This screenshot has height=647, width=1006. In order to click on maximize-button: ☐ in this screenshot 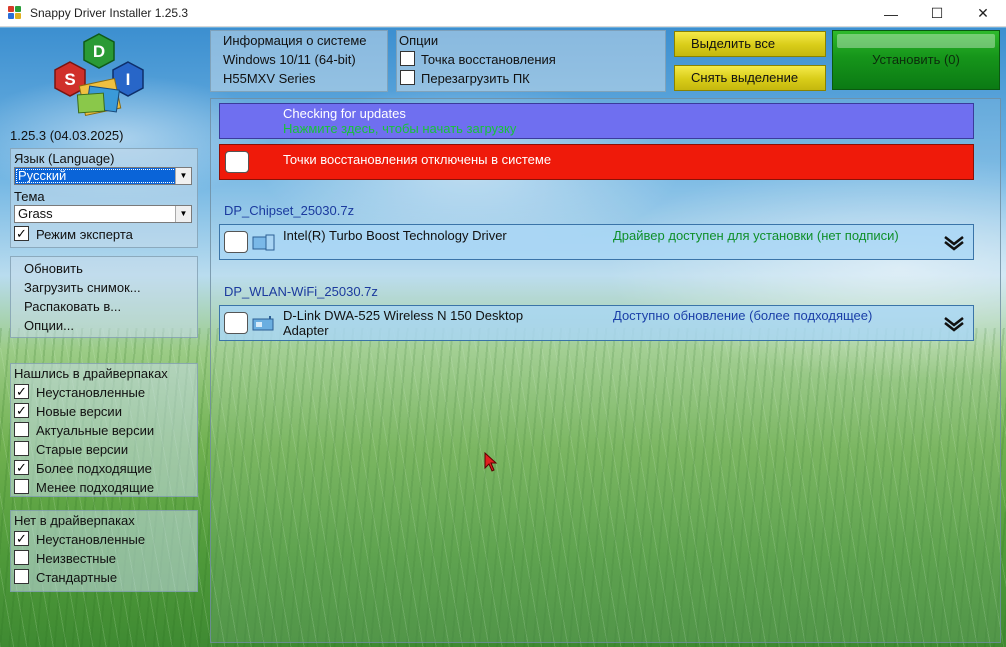, I will do `click(937, 13)`.